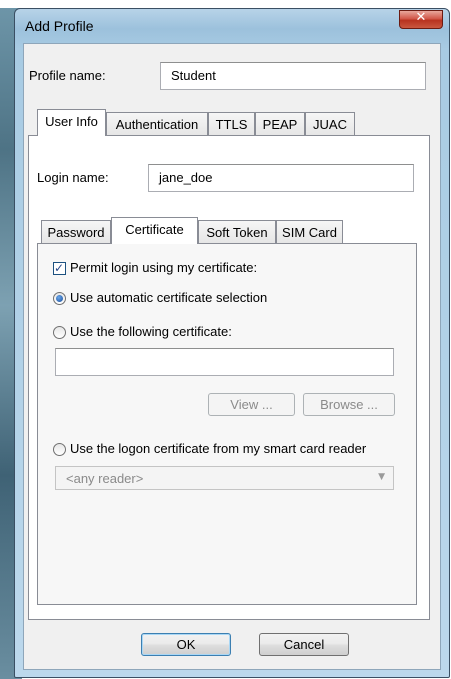 Image resolution: width=451 pixels, height=679 pixels. What do you see at coordinates (225, 4) in the screenshot?
I see `background-top` at bounding box center [225, 4].